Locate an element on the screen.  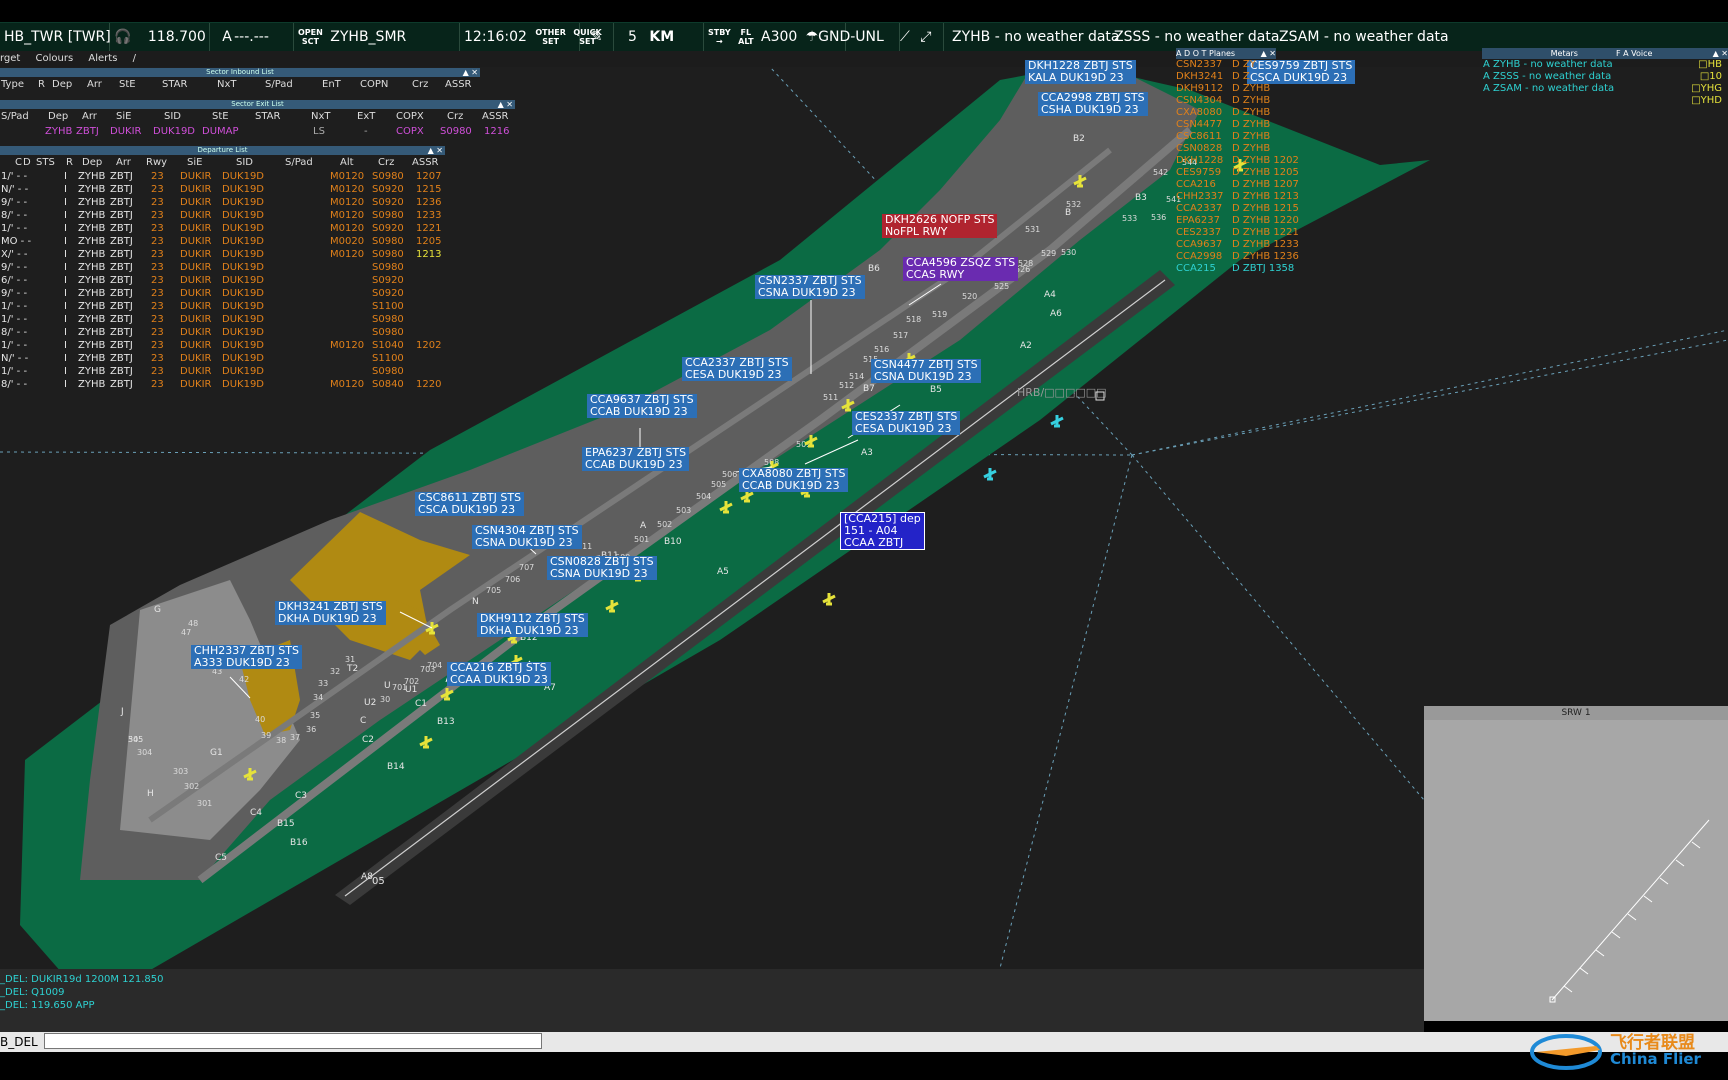
departure-row: 9/' - - I ZYHB ZBTJ 23 DUKIR DUK19D S0920 is located at coordinates (222, 293).